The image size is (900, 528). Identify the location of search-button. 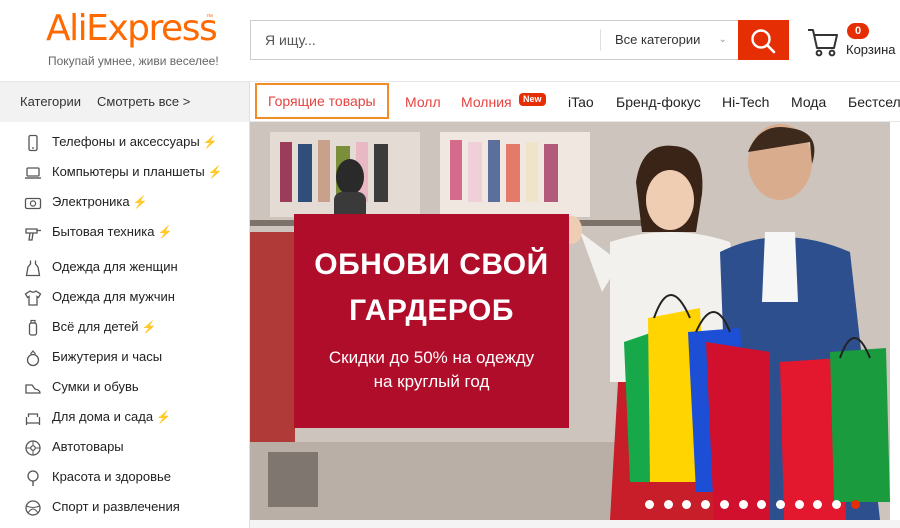
(763, 40).